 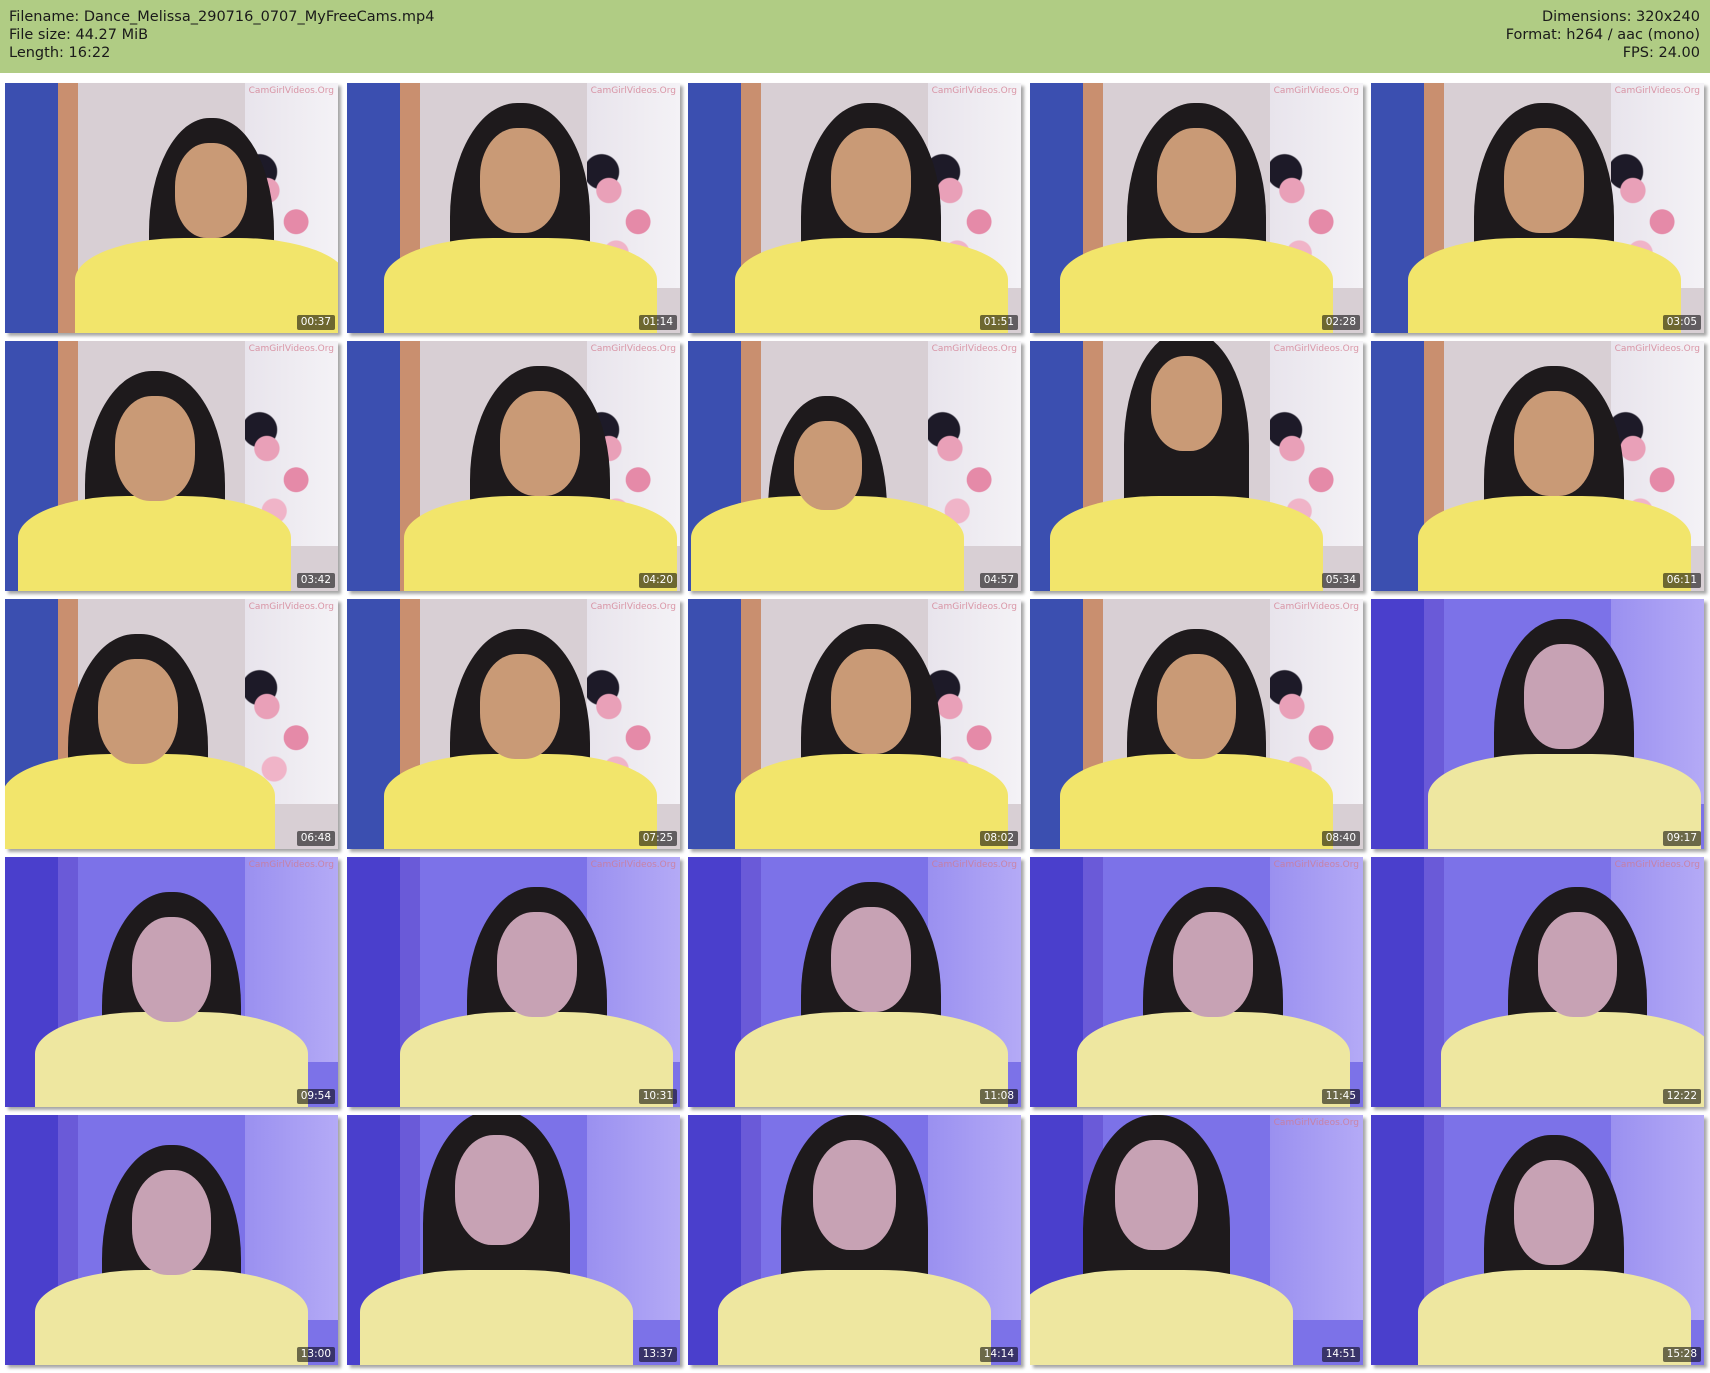 I want to click on timestamp-label: 00:37, so click(x=315, y=322).